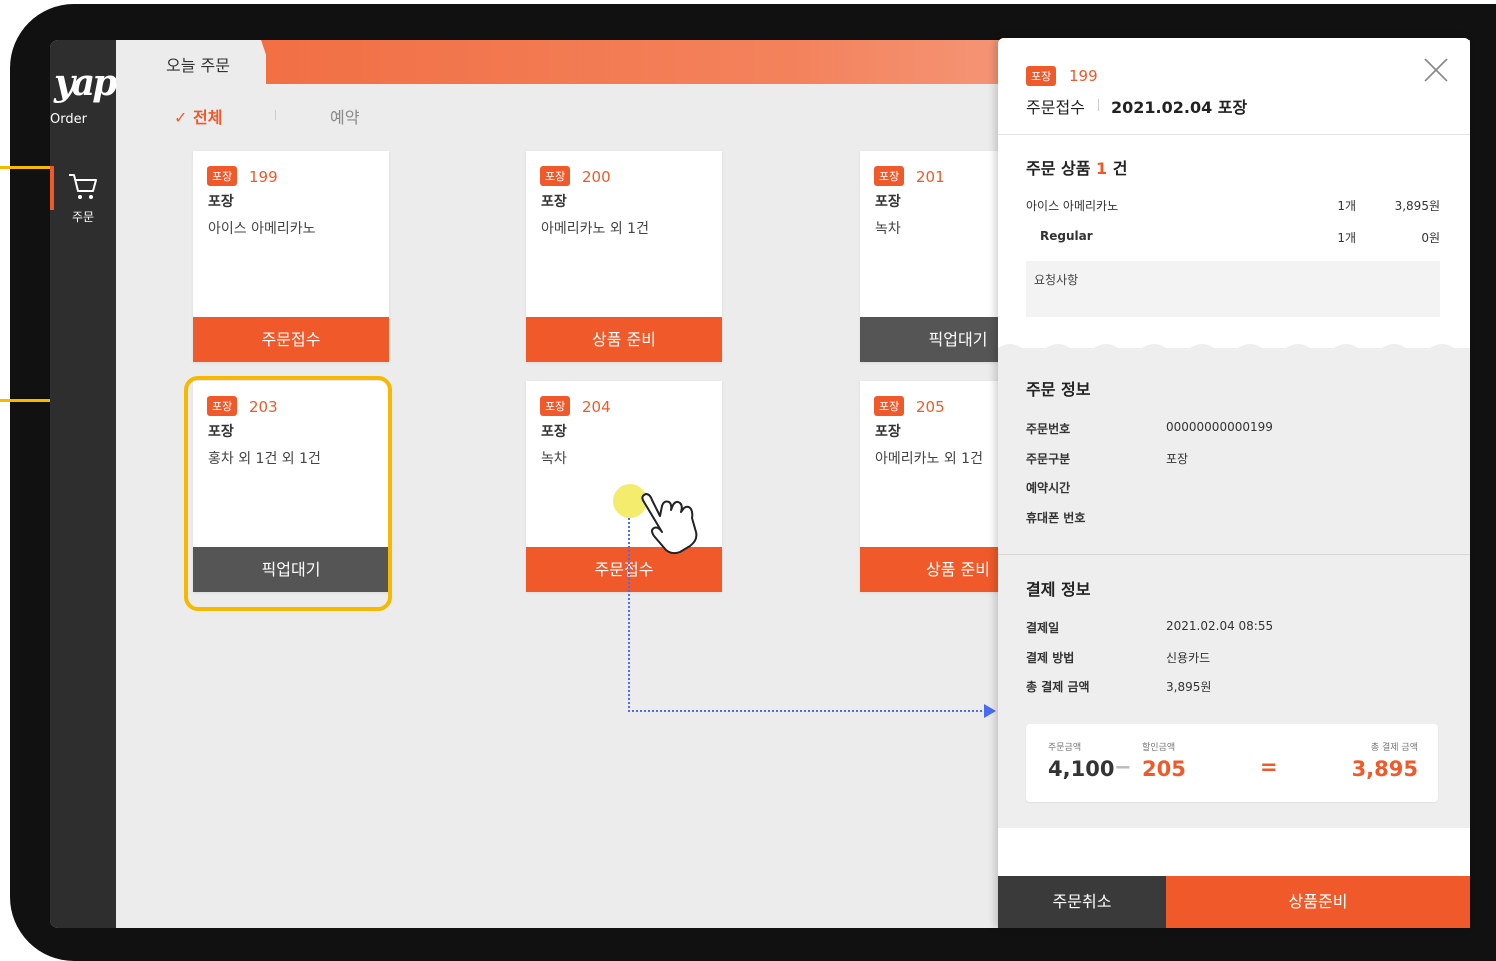 This screenshot has width=1496, height=961. I want to click on filter-reserve: 예약, so click(344, 116).